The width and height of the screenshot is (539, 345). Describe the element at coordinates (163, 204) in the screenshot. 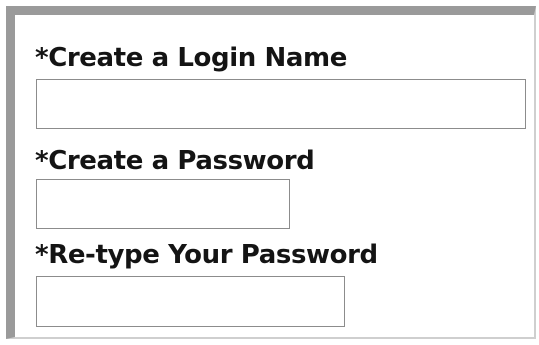

I see `password-input` at that location.